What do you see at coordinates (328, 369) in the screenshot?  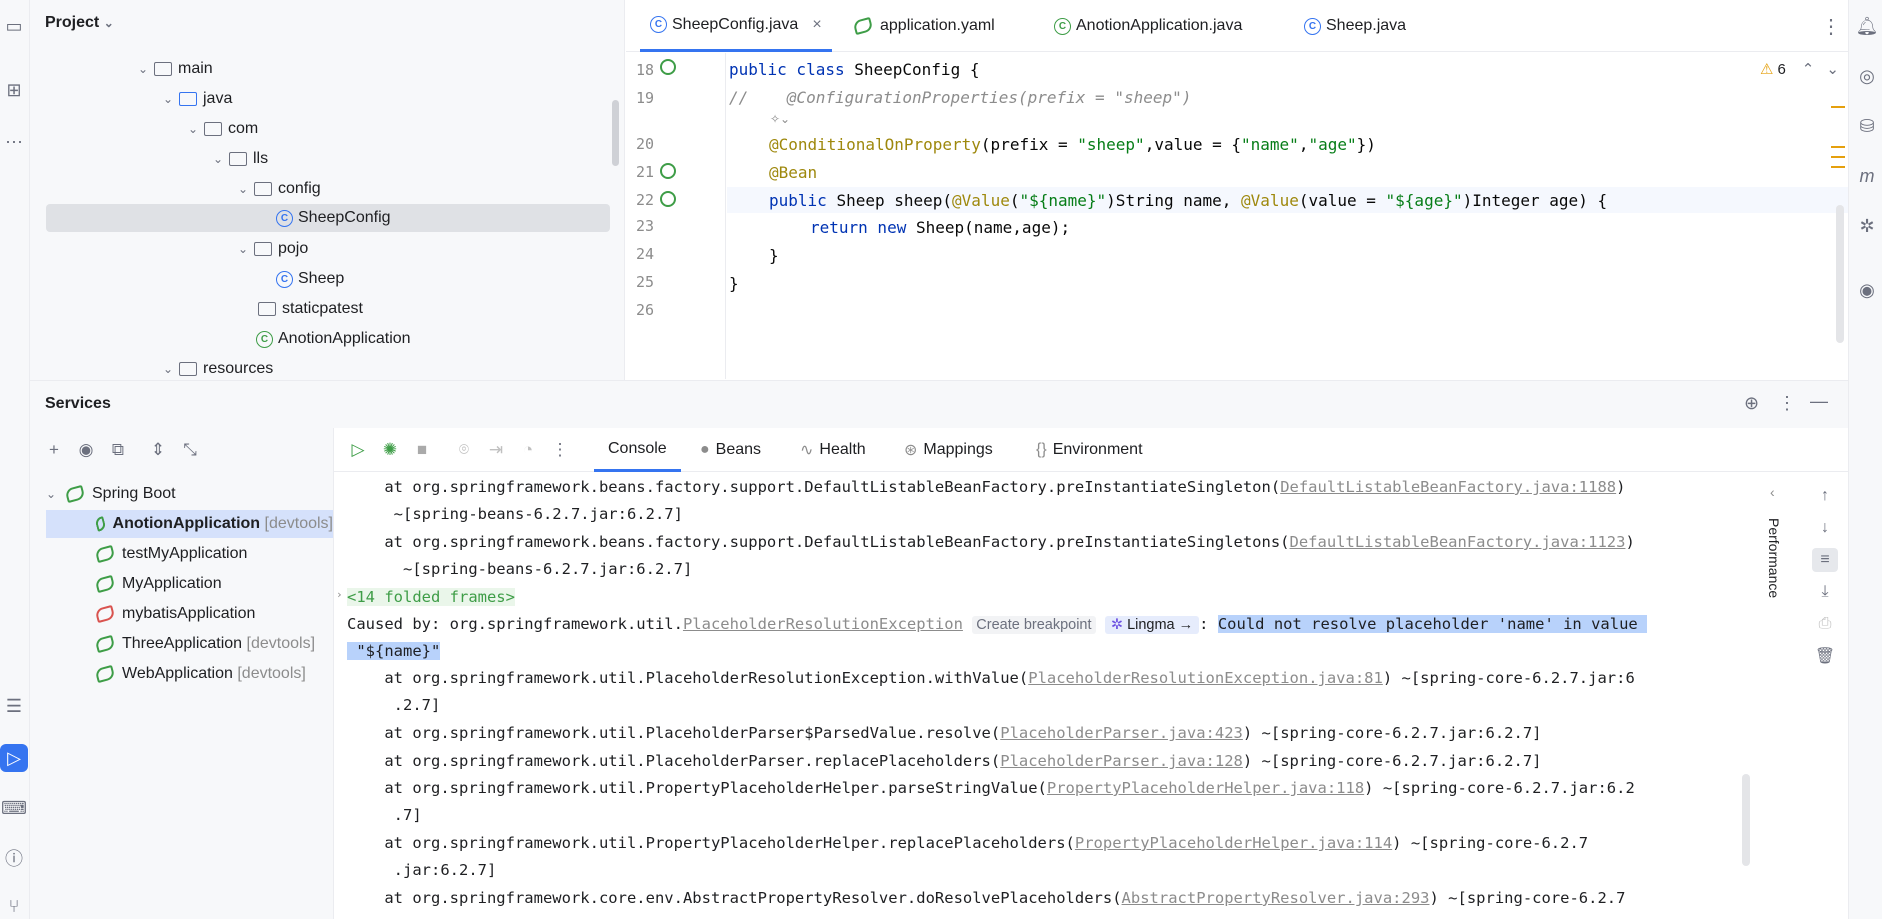 I see `tree-item-resources: ⌄ resources` at bounding box center [328, 369].